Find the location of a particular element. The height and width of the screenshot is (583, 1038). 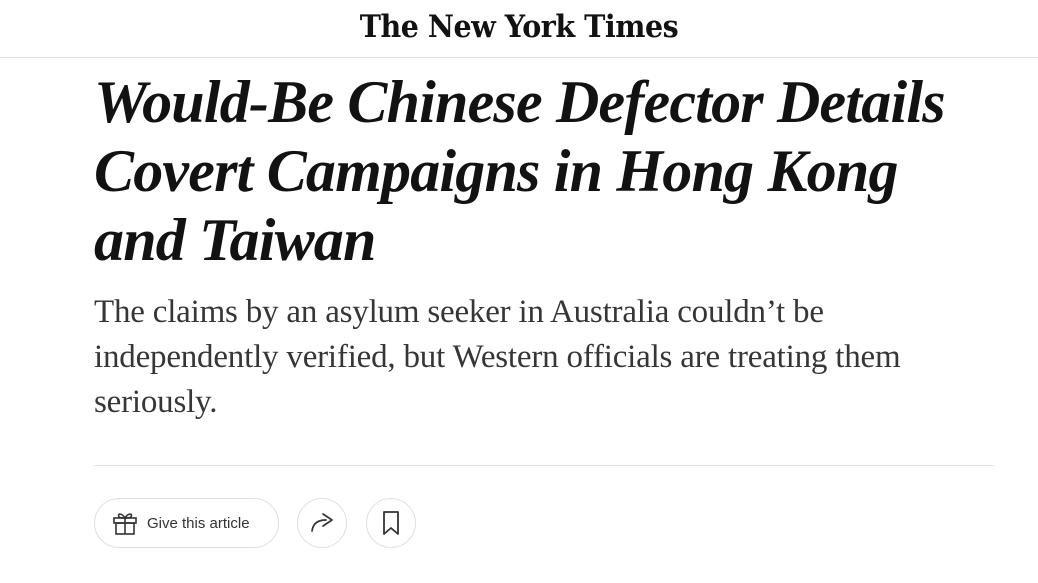

masthead: The New York Times is located at coordinates (519, 29).